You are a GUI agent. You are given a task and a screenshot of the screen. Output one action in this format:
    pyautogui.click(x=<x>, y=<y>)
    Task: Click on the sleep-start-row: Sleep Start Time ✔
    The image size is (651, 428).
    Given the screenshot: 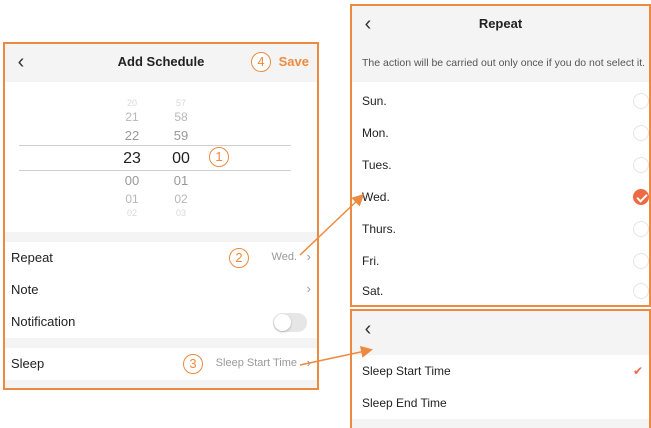 What is the action you would take?
    pyautogui.click(x=500, y=371)
    